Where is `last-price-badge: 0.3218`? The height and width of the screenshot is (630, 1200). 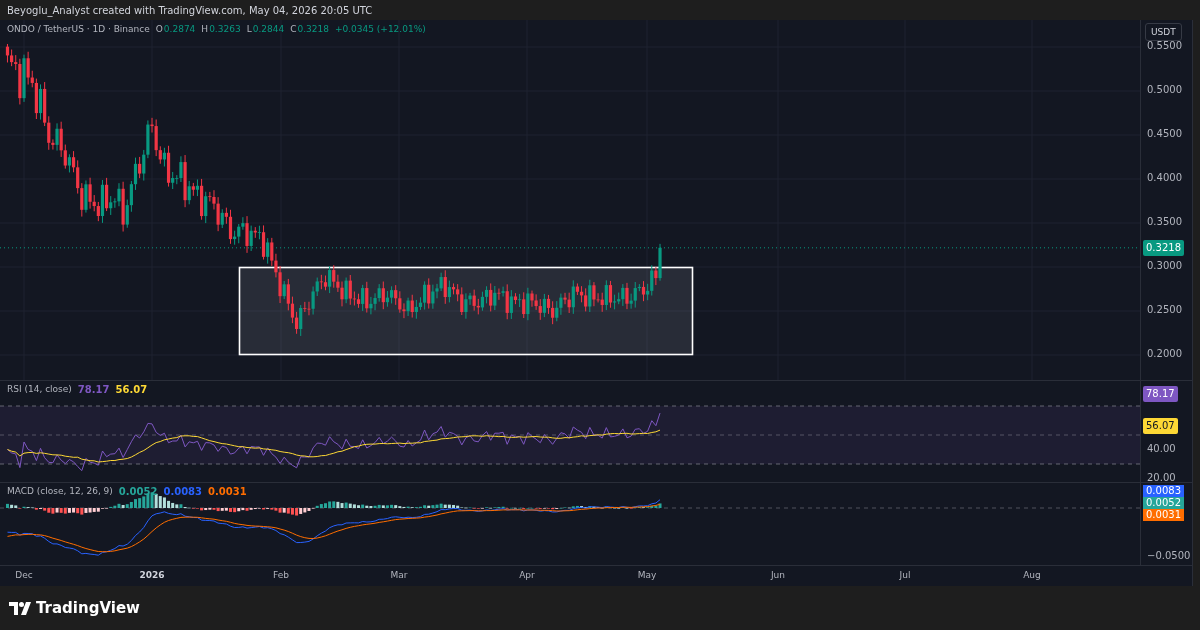 last-price-badge: 0.3218 is located at coordinates (1163, 247).